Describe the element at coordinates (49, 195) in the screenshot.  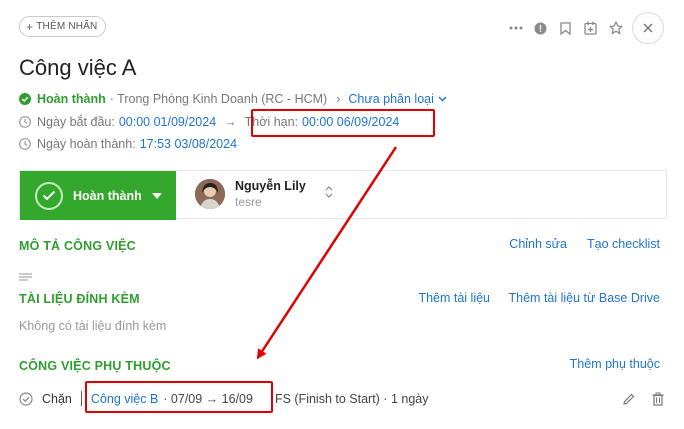
I see `check-icon` at that location.